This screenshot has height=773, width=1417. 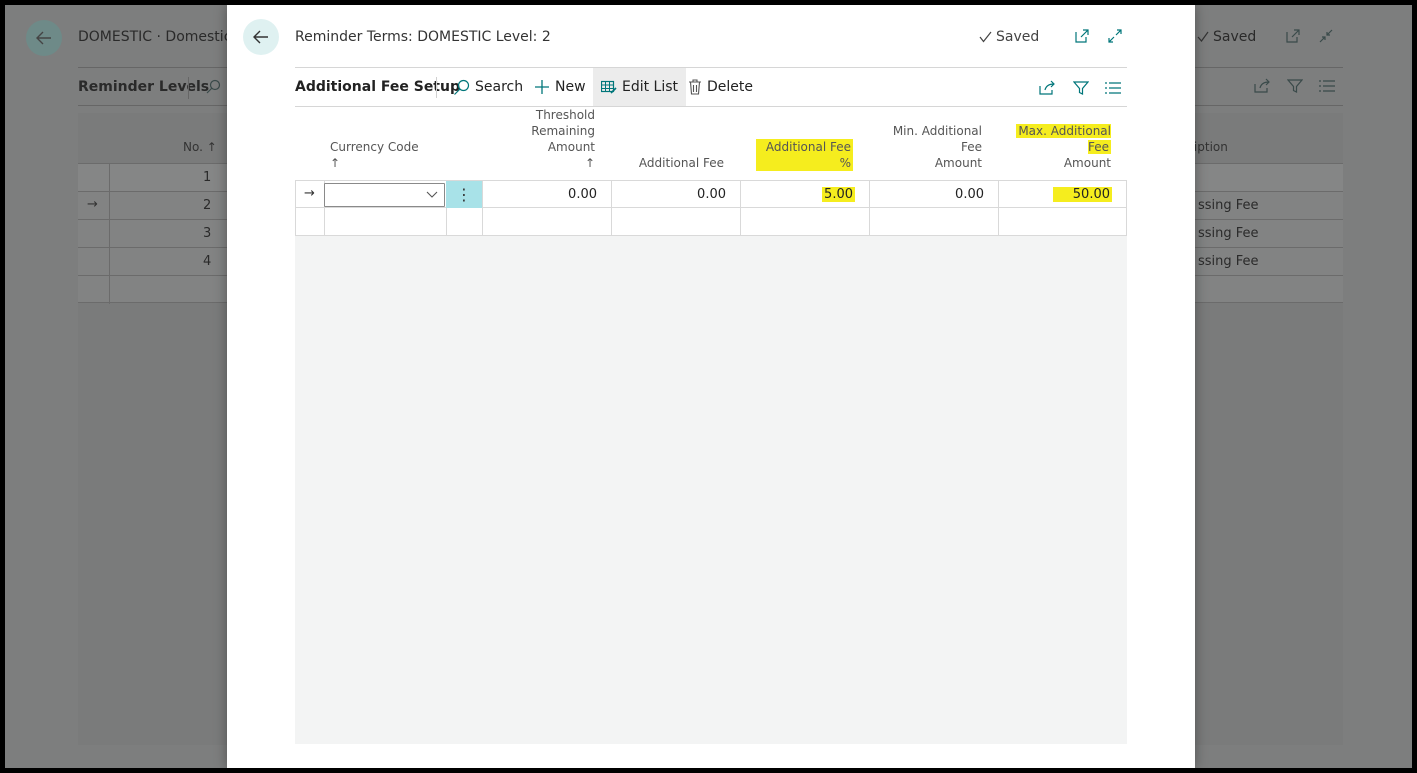 I want to click on list-view-icon, so click(x=1113, y=88).